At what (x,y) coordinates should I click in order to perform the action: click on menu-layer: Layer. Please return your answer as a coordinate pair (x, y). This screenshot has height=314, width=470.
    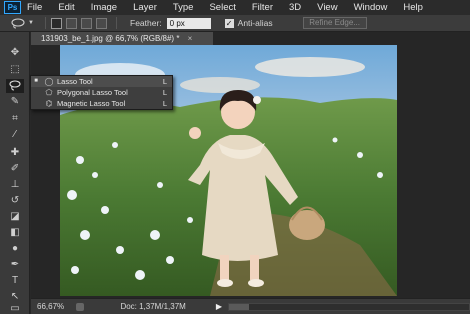
    Looking at the image, I should click on (145, 7).